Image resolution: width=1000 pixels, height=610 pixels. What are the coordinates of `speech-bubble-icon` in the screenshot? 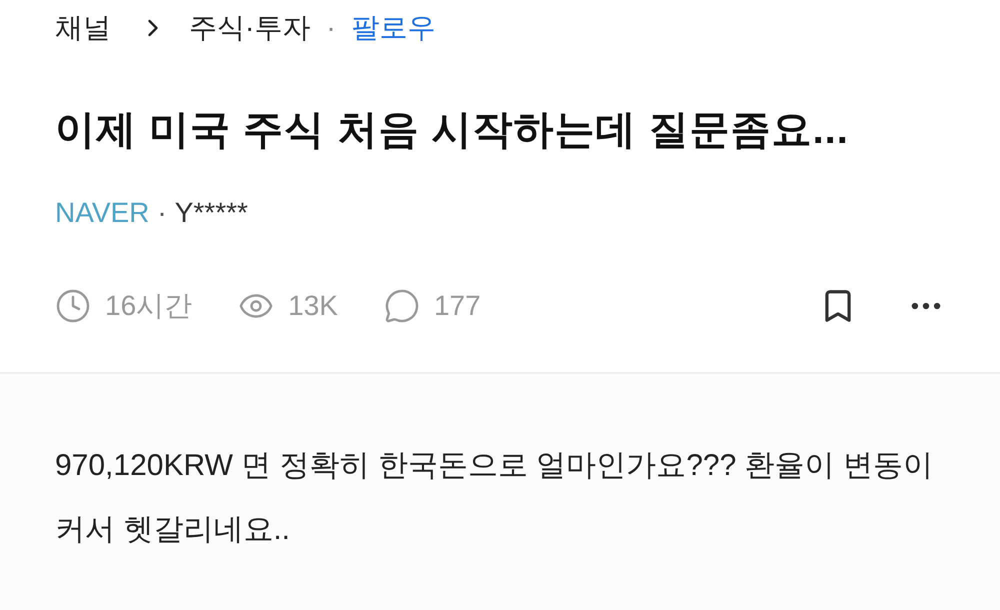 It's located at (402, 306).